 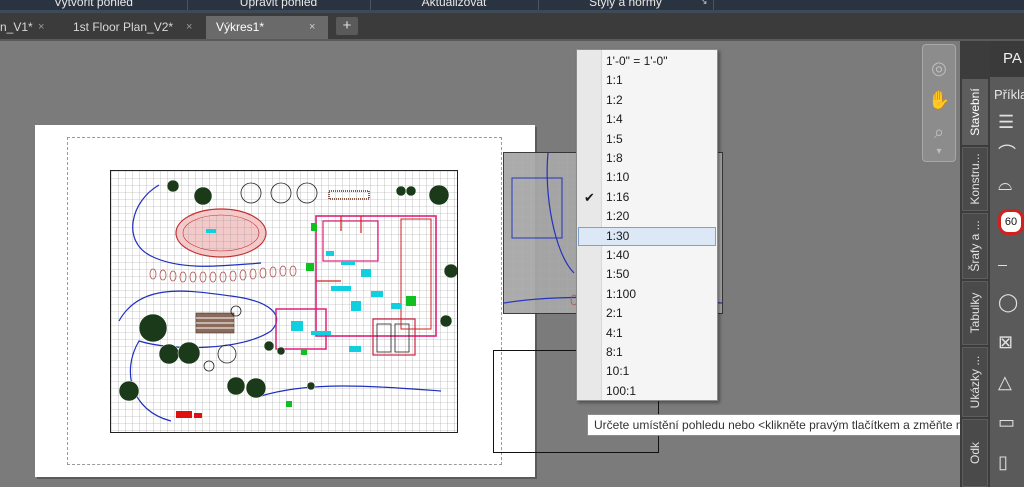 I want to click on dialog-launcher-icon: ↘, so click(x=704, y=3).